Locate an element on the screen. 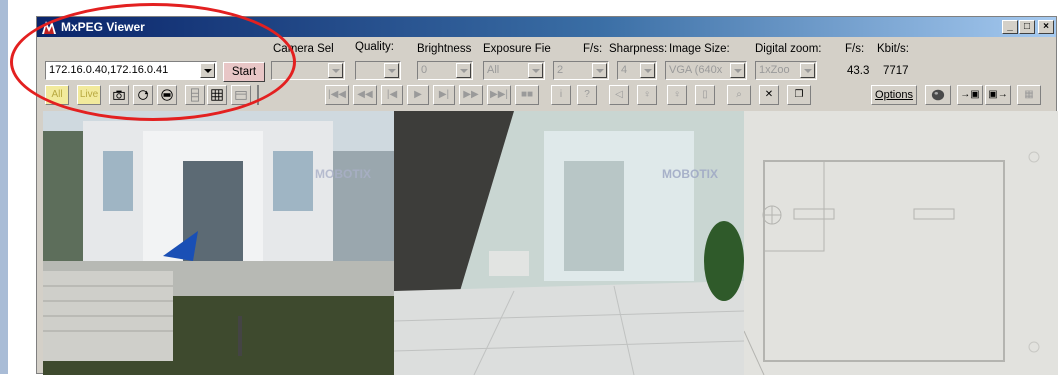 This screenshot has width=1059, height=375. fs-combo: 2 is located at coordinates (581, 70).